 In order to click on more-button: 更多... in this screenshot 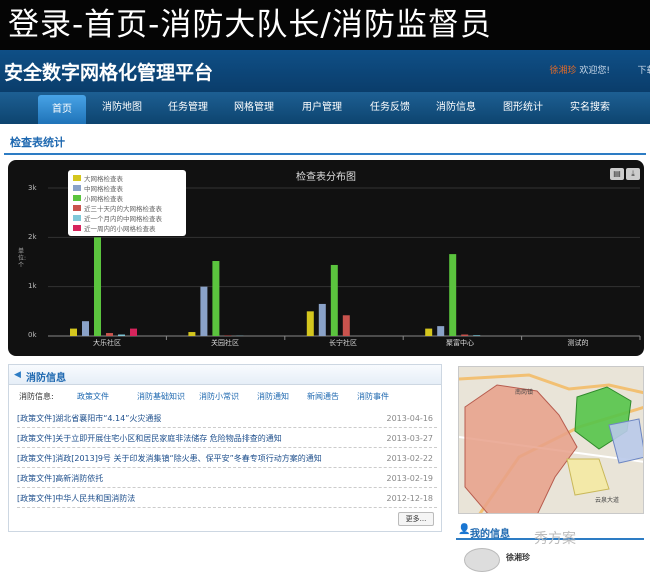, I will do `click(416, 519)`.